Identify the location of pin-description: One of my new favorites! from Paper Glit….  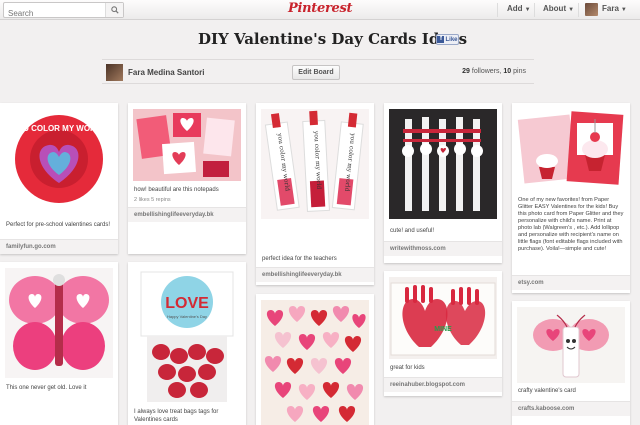
(571, 224).